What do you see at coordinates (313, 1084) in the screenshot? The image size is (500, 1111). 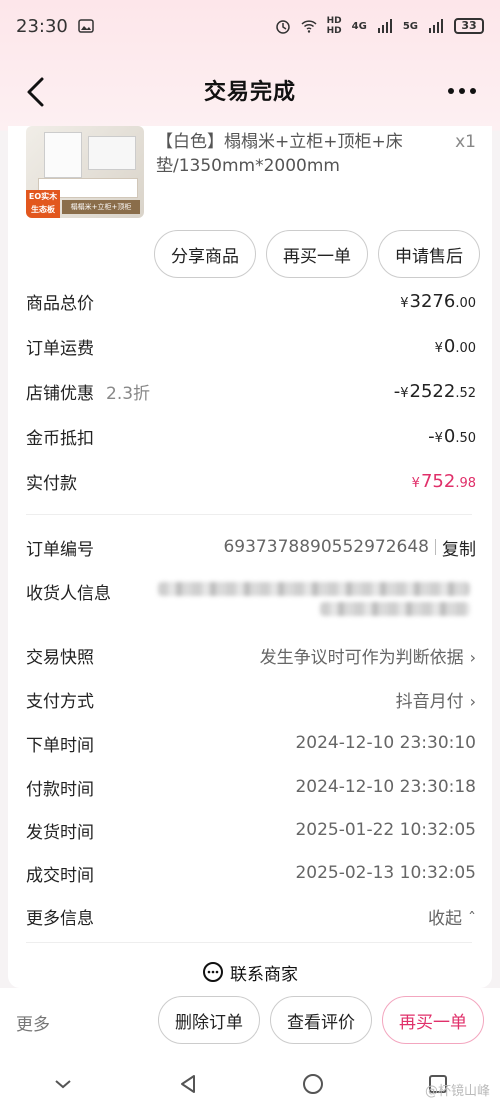 I see `nav-home-icon` at bounding box center [313, 1084].